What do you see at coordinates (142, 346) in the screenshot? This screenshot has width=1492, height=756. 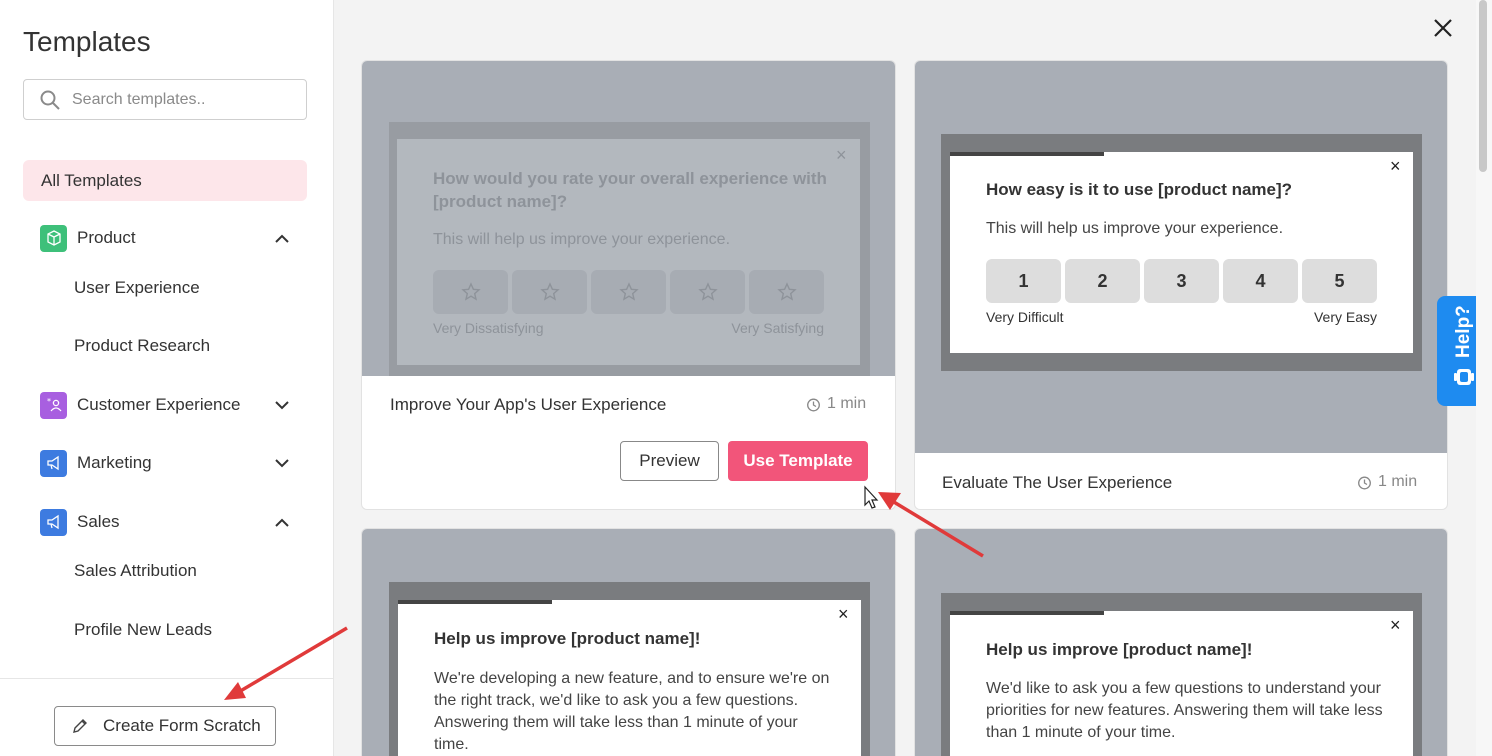 I see `sidebar-subitem-product-research: Product Research` at bounding box center [142, 346].